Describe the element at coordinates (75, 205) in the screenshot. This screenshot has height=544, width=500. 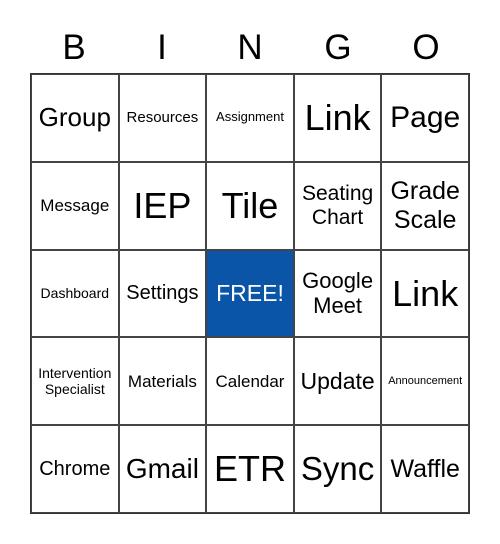
I see `bingo-cell: Message` at that location.